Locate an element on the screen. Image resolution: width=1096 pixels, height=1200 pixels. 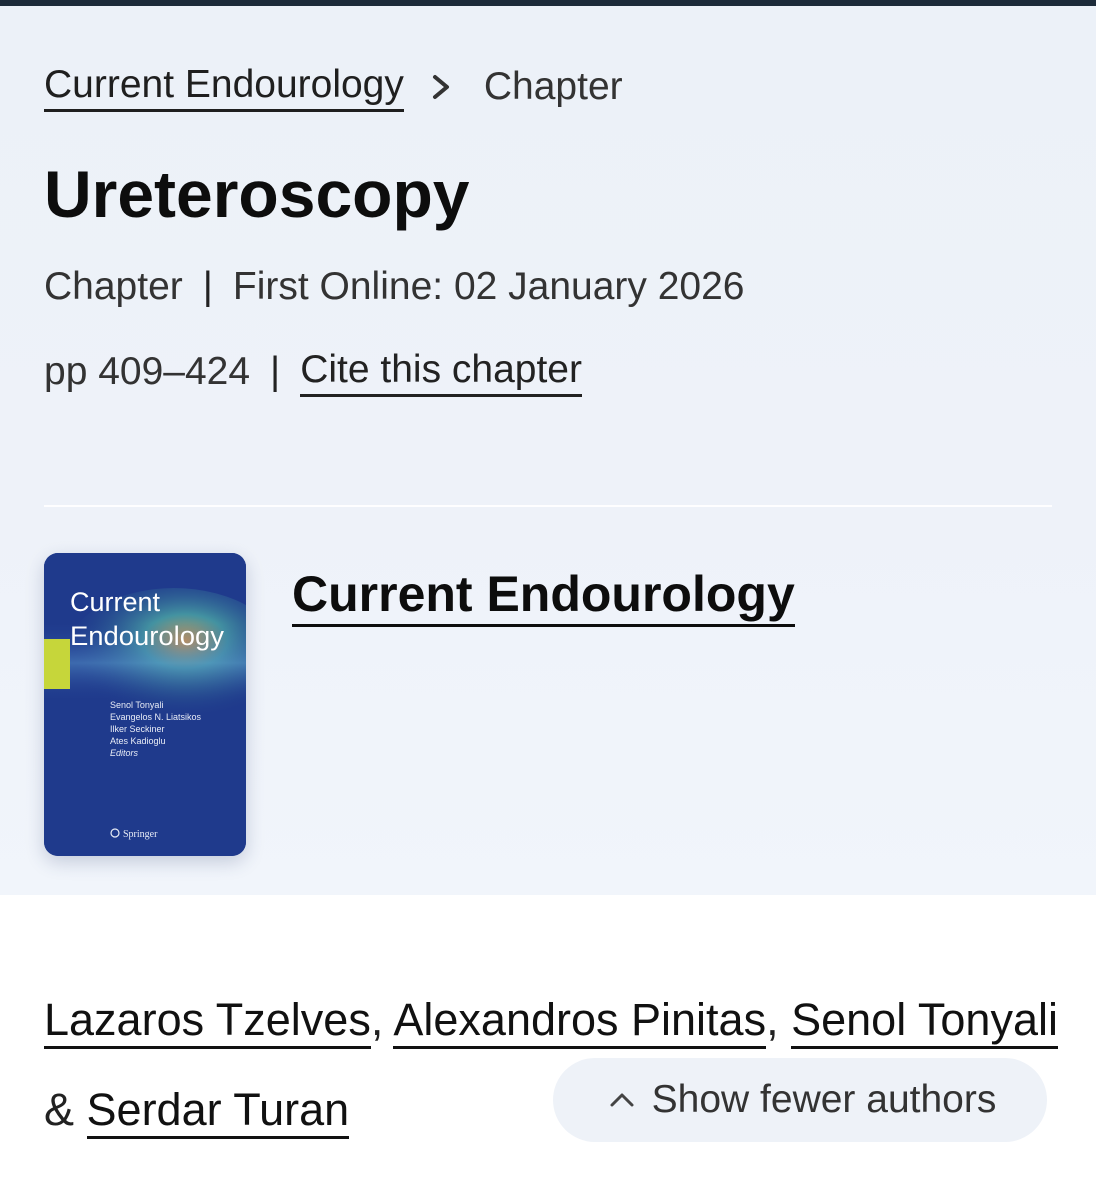
author-ampersand: & is located at coordinates (59, 1109).